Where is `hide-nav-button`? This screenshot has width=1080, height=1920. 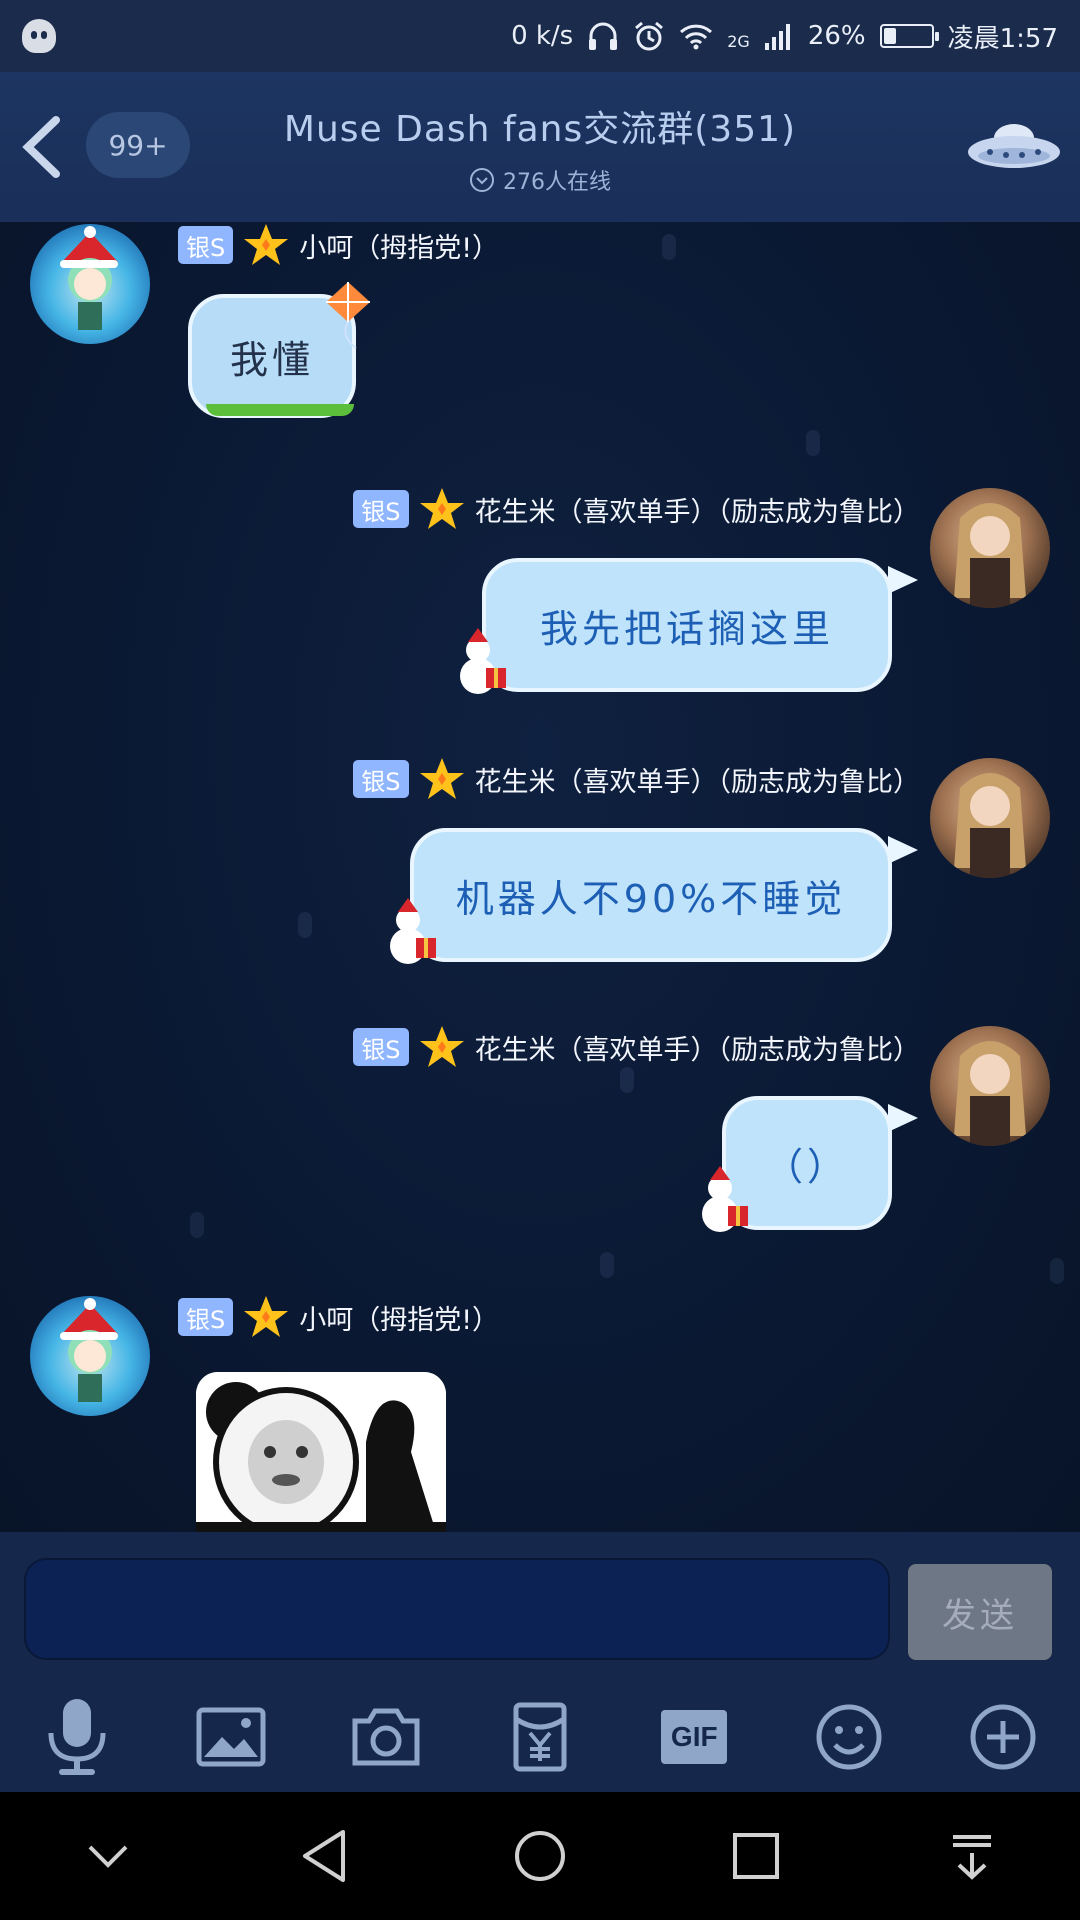
hide-nav-button is located at coordinates (108, 1856).